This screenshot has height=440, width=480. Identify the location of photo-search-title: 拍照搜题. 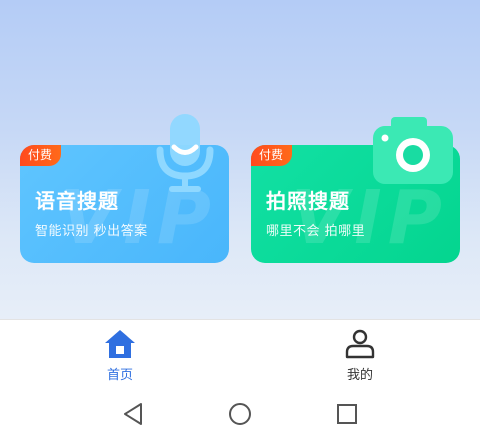
(308, 201).